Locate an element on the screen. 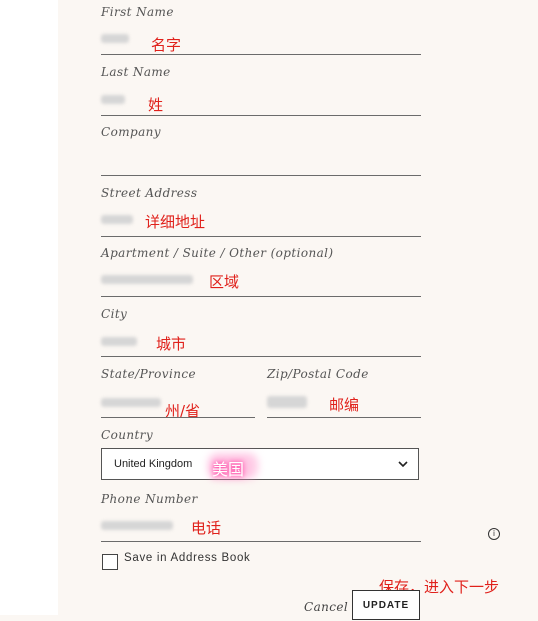 Image resolution: width=538 pixels, height=621 pixels. city-input: 城市 is located at coordinates (261, 343).